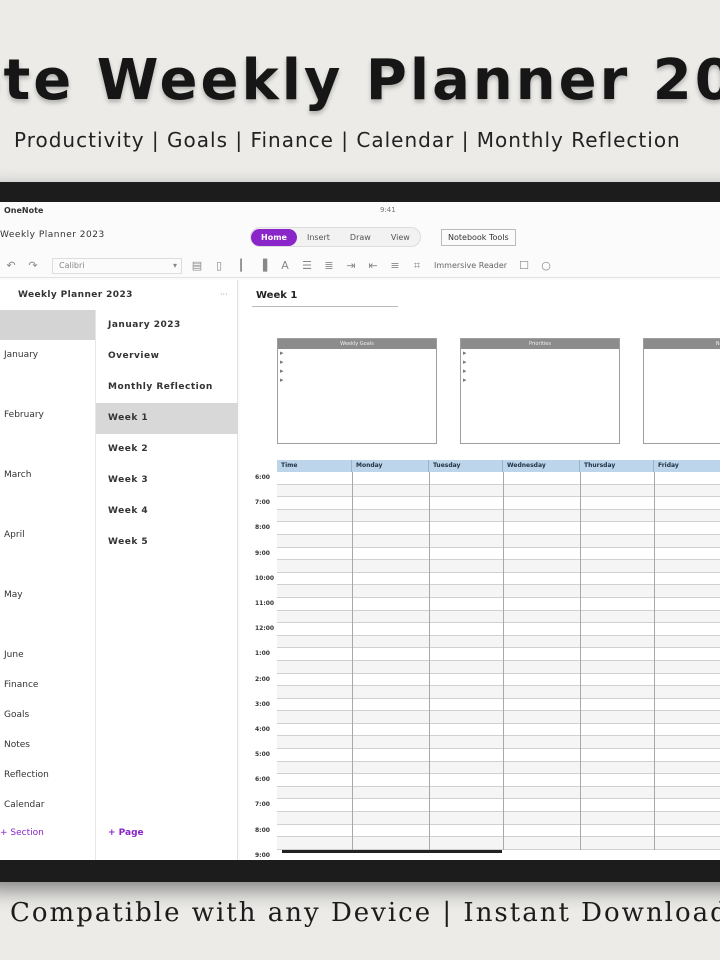 The width and height of the screenshot is (720, 960). What do you see at coordinates (263, 266) in the screenshot?
I see `highlight-icon: ▐` at bounding box center [263, 266].